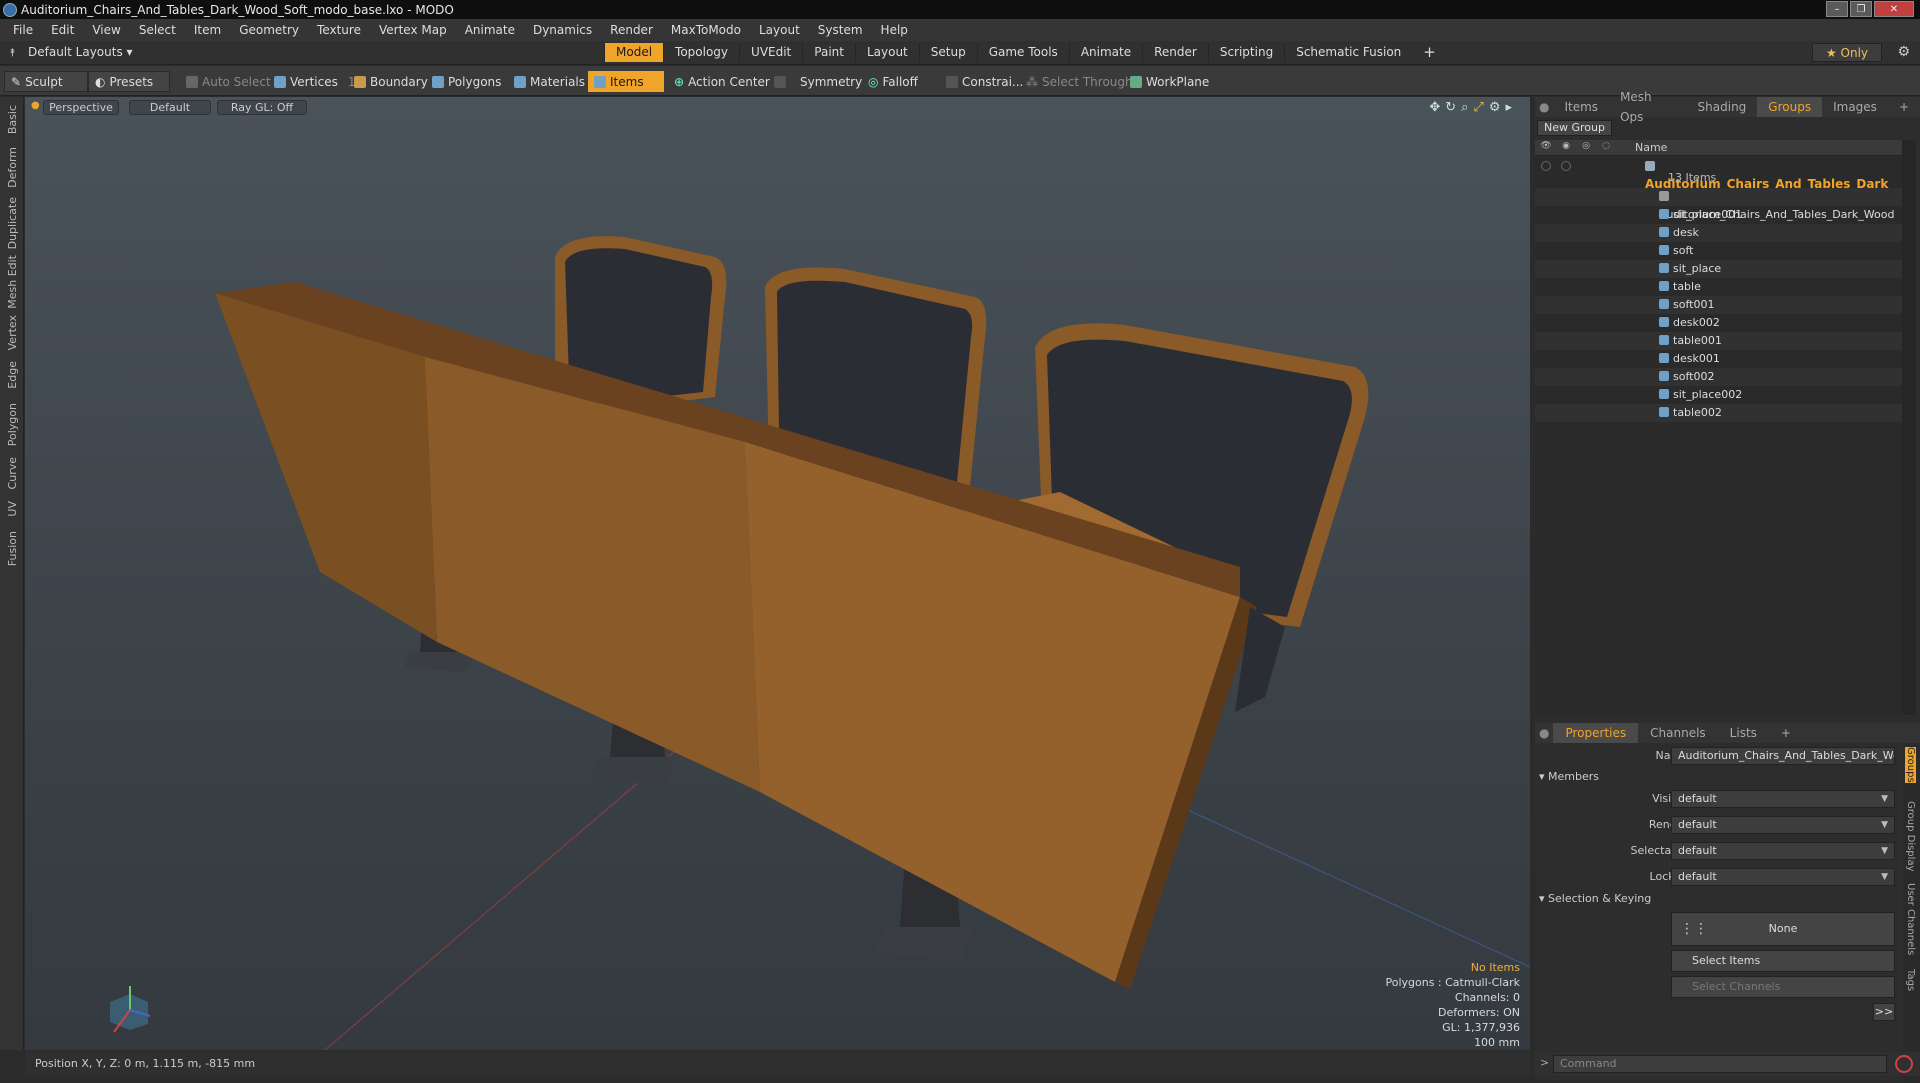  I want to click on list-item: soft001, so click(1718, 305).